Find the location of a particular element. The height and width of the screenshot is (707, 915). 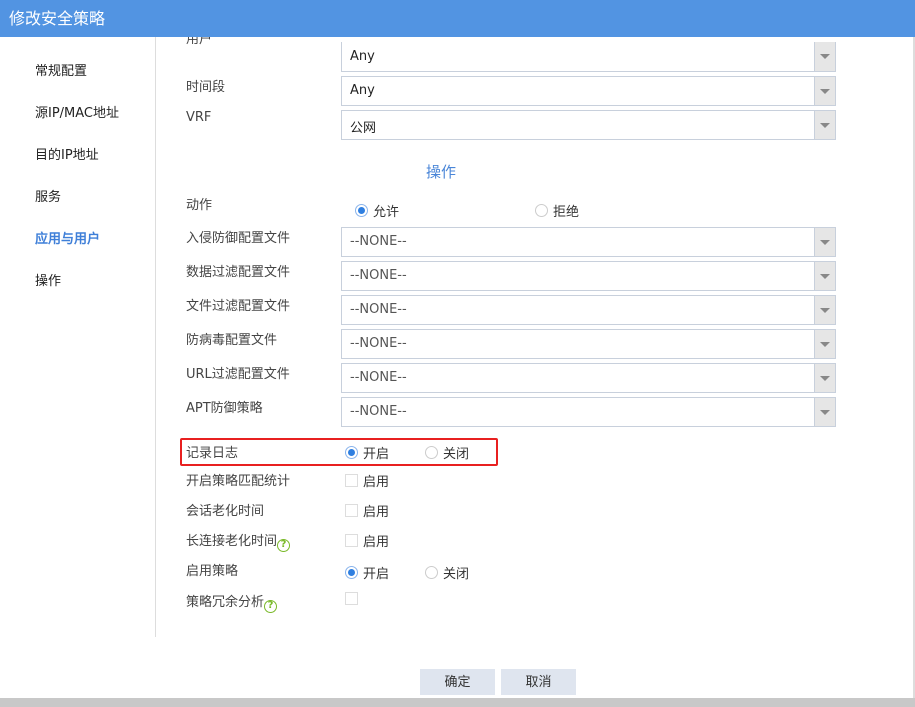

sidebar-item-service: 服务 is located at coordinates (48, 195).